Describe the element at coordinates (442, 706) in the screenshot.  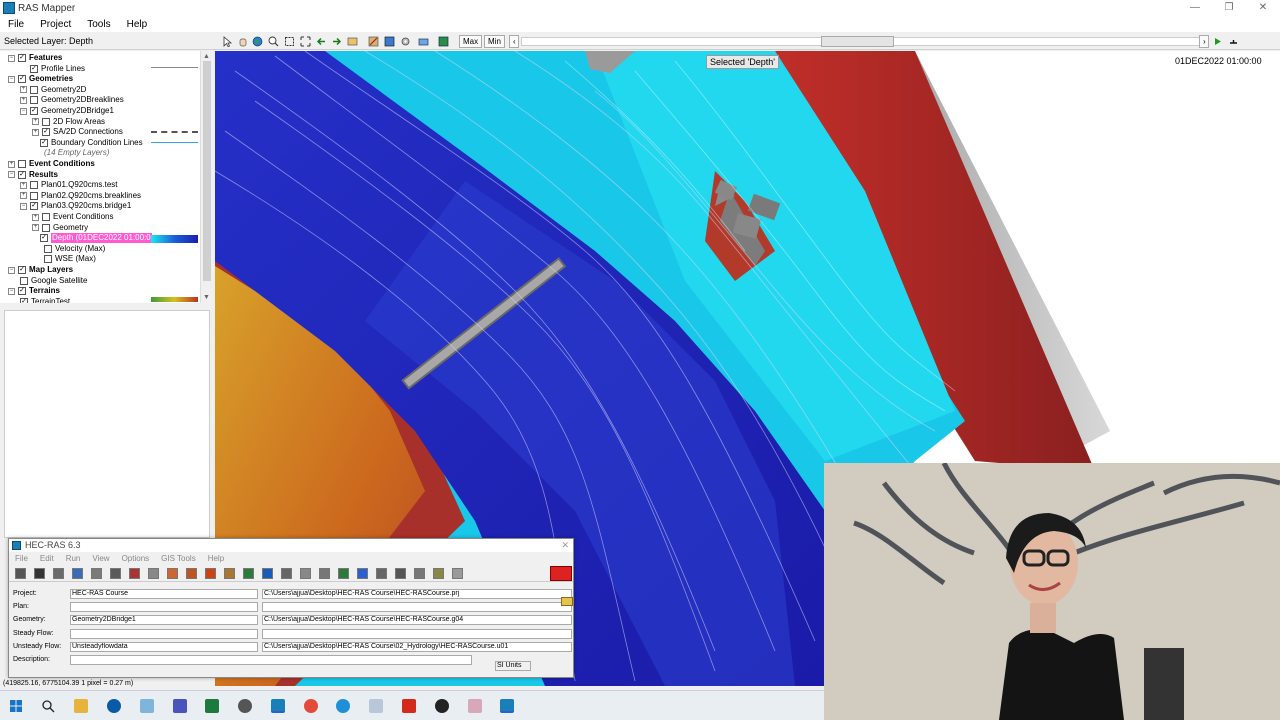
I see `obs-icon` at that location.